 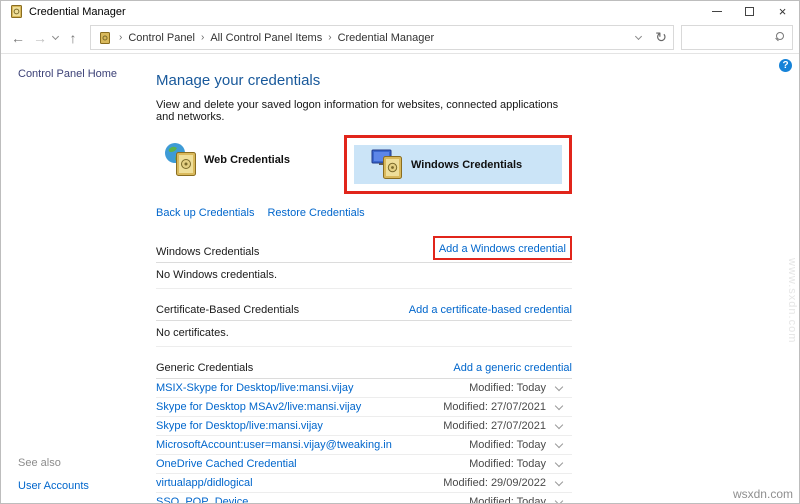 I want to click on add-windows-credential-highlight-box: Add a Windows credential, so click(x=502, y=248).